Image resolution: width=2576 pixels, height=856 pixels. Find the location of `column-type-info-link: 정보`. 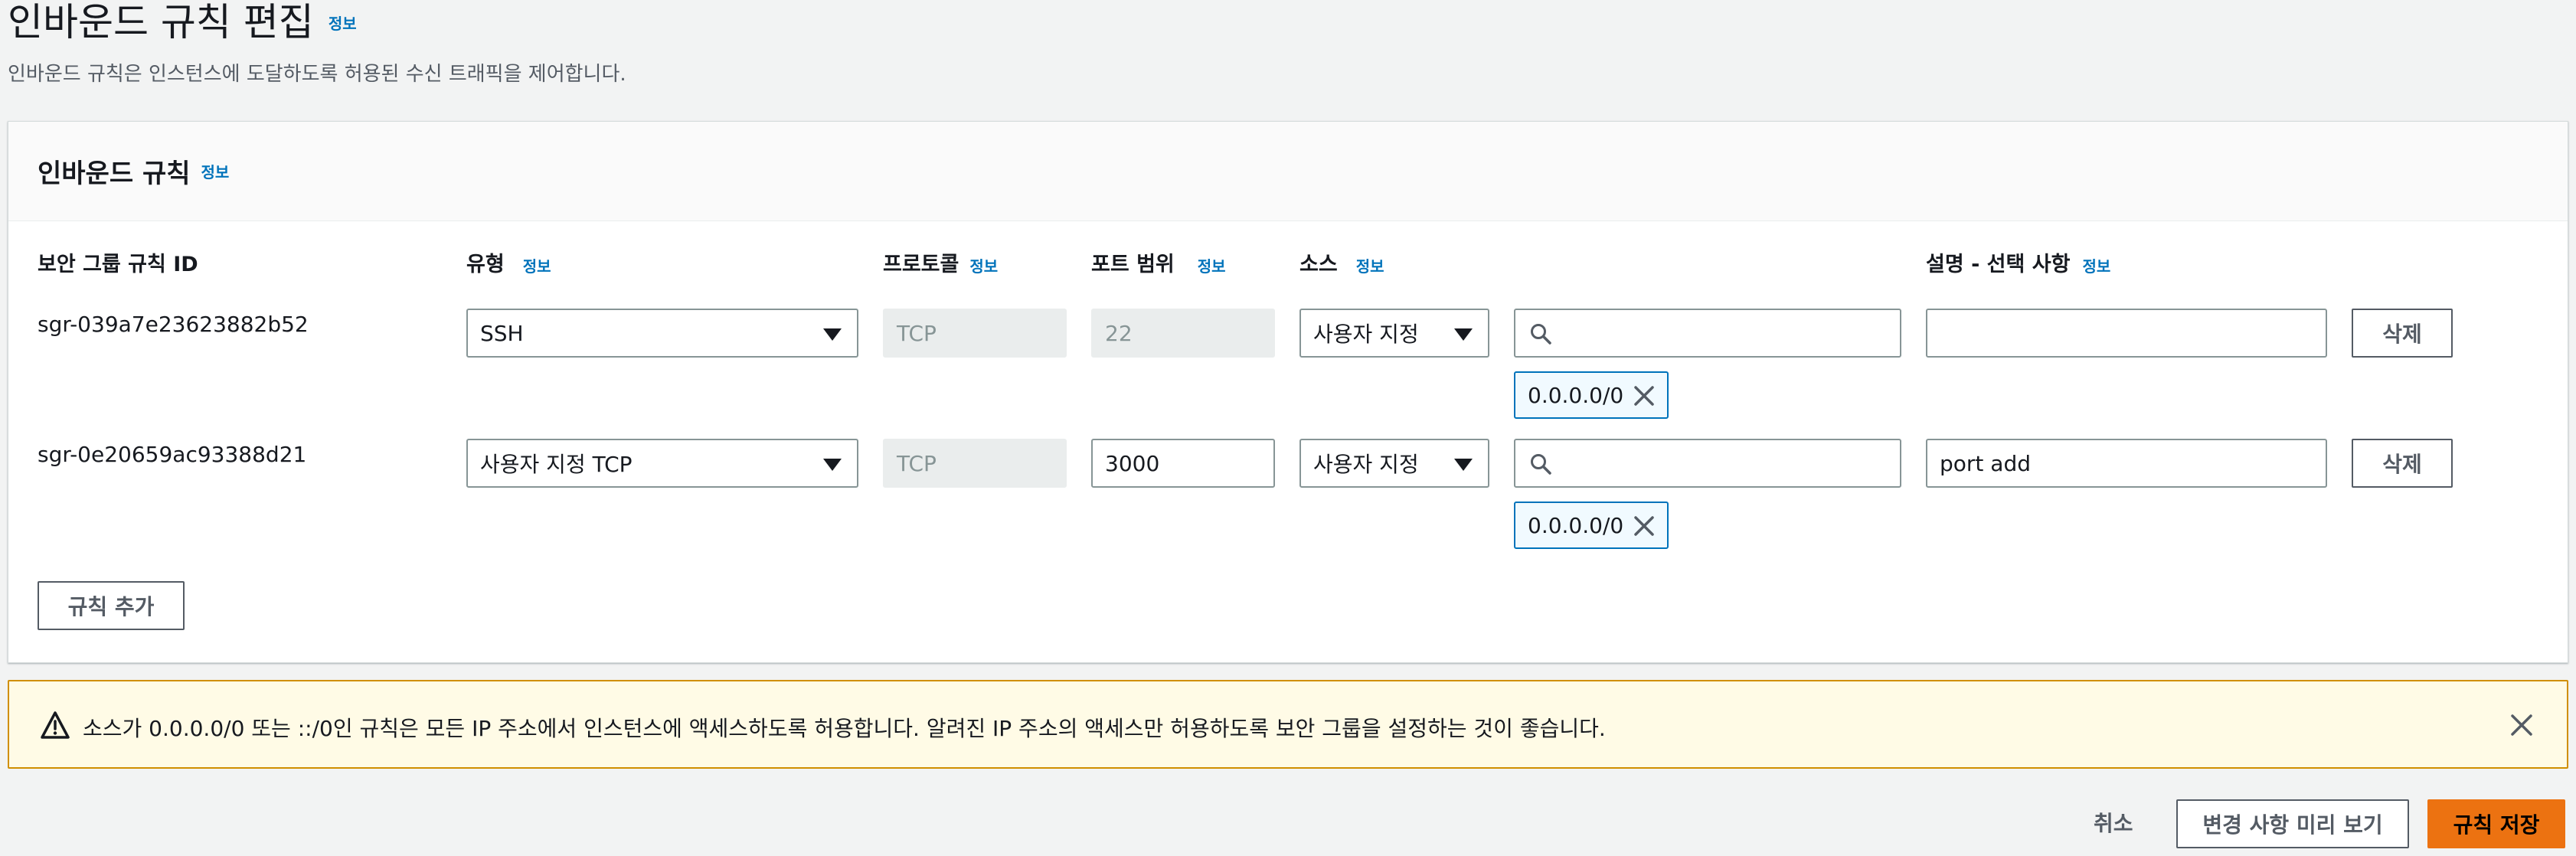

column-type-info-link: 정보 is located at coordinates (537, 265).